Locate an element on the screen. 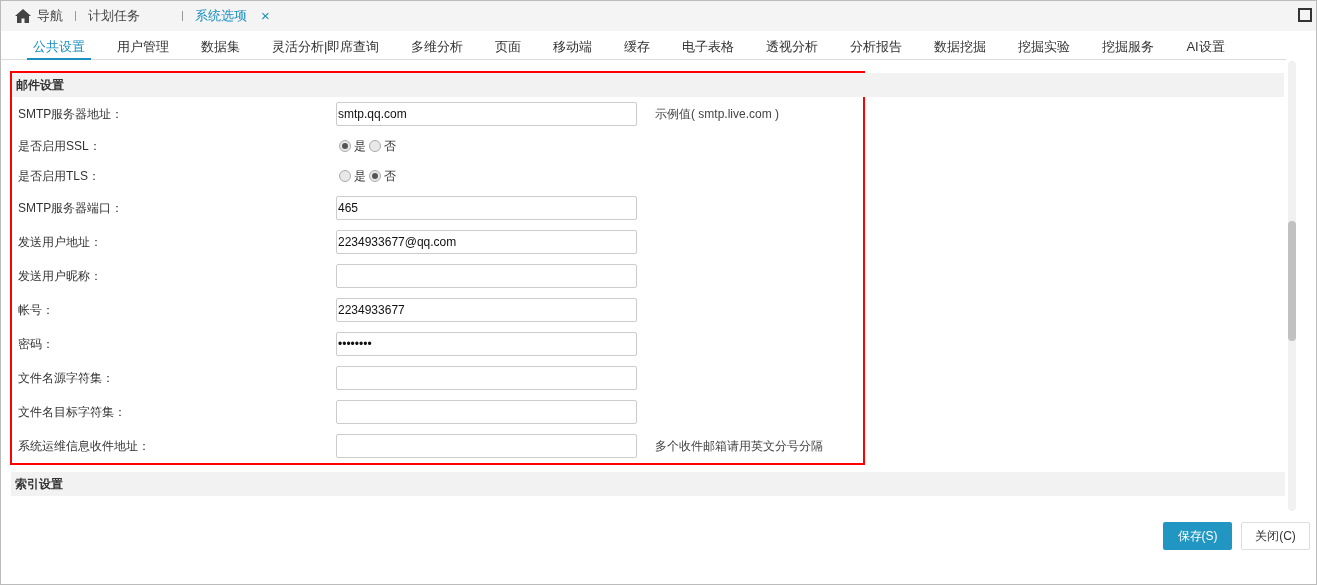 This screenshot has width=1317, height=585. field-label: 帐号： is located at coordinates (36, 310).